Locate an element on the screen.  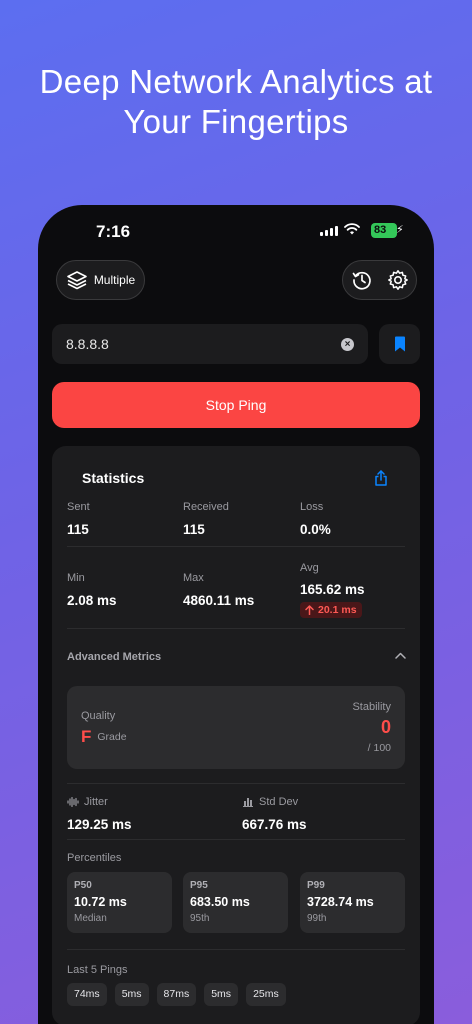
ping-chip: 25ms is located at coordinates (266, 994).